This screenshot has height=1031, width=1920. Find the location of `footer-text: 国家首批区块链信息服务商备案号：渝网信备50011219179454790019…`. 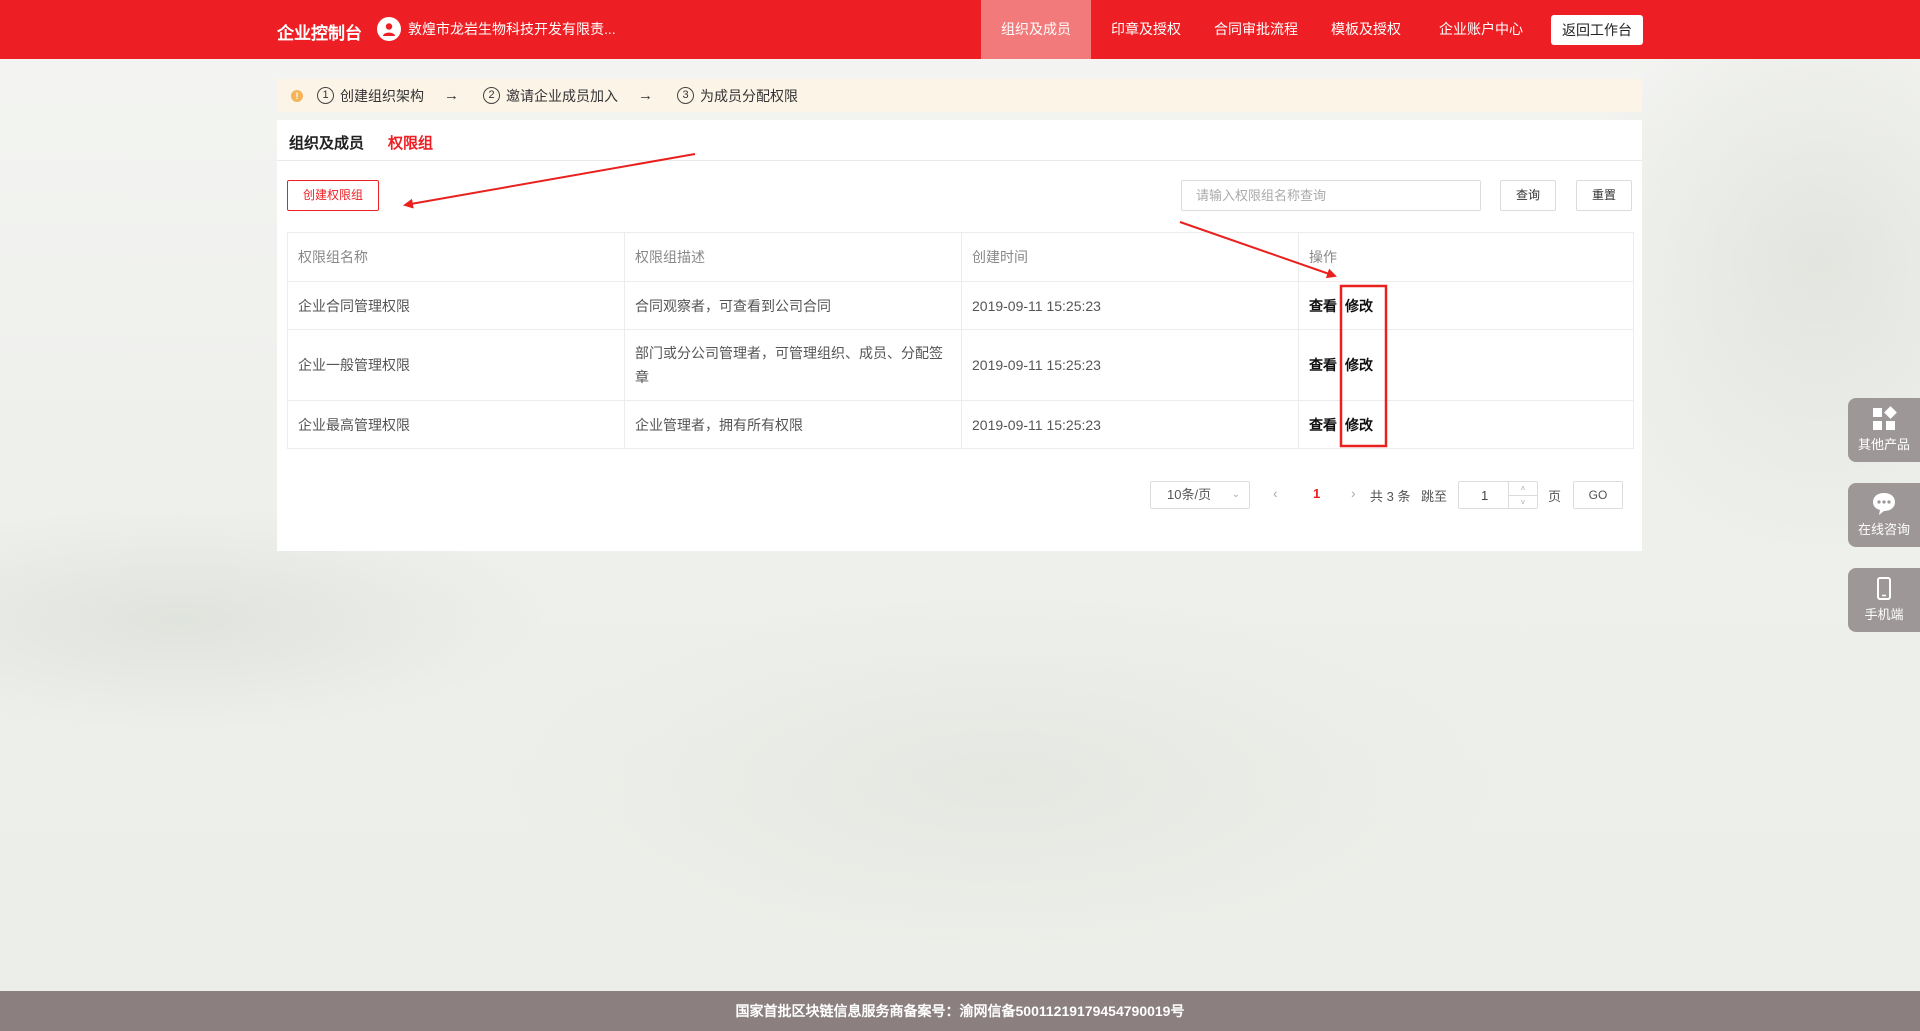

footer-text: 国家首批区块链信息服务商备案号：渝网信备50011219179454790019… is located at coordinates (960, 1011).